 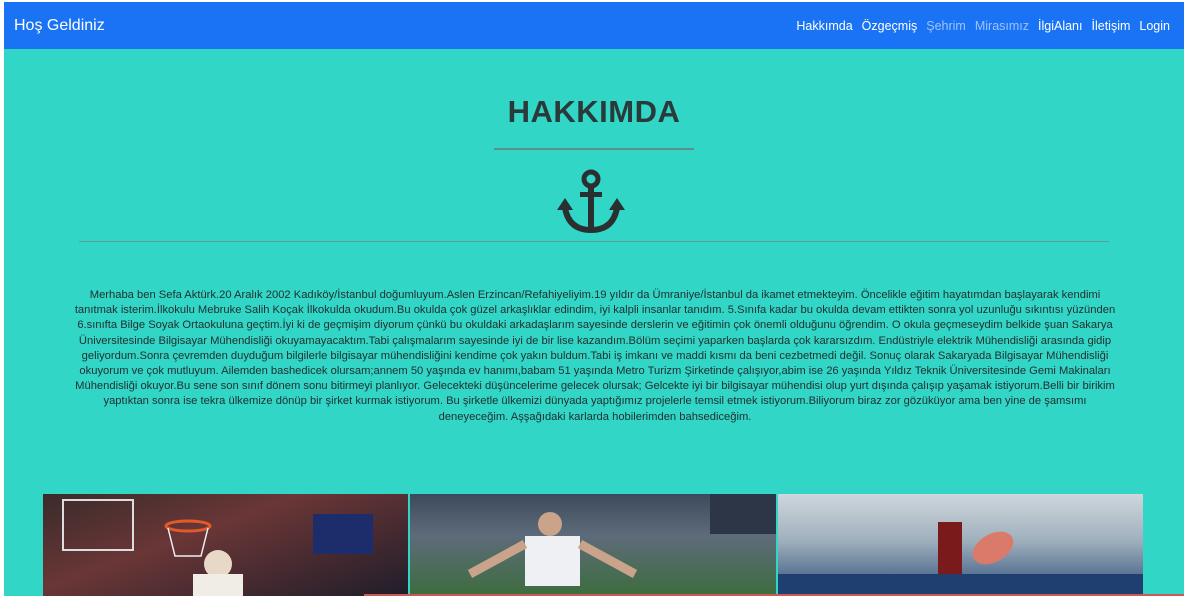 I want to click on nav-link-ozgecmis: Özgeçmiş, so click(x=890, y=26).